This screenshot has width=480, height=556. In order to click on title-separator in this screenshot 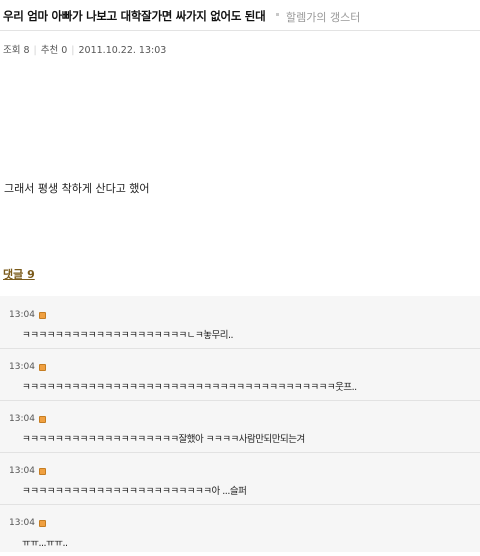, I will do `click(277, 14)`.